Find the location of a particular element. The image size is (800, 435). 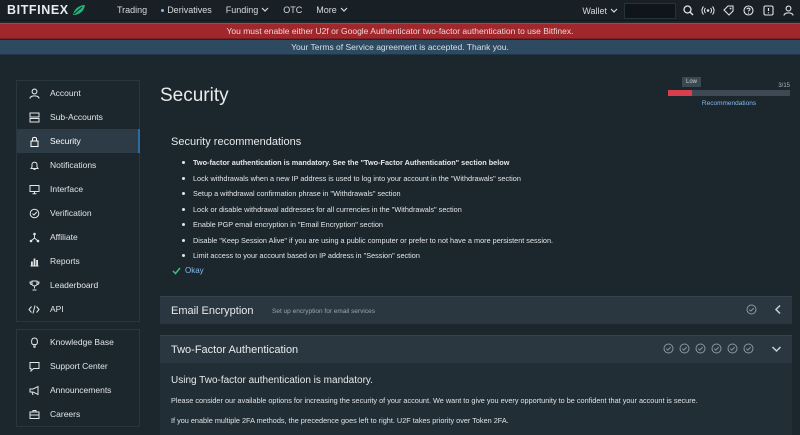

sidebar-item-label: Announcements is located at coordinates (81, 390).